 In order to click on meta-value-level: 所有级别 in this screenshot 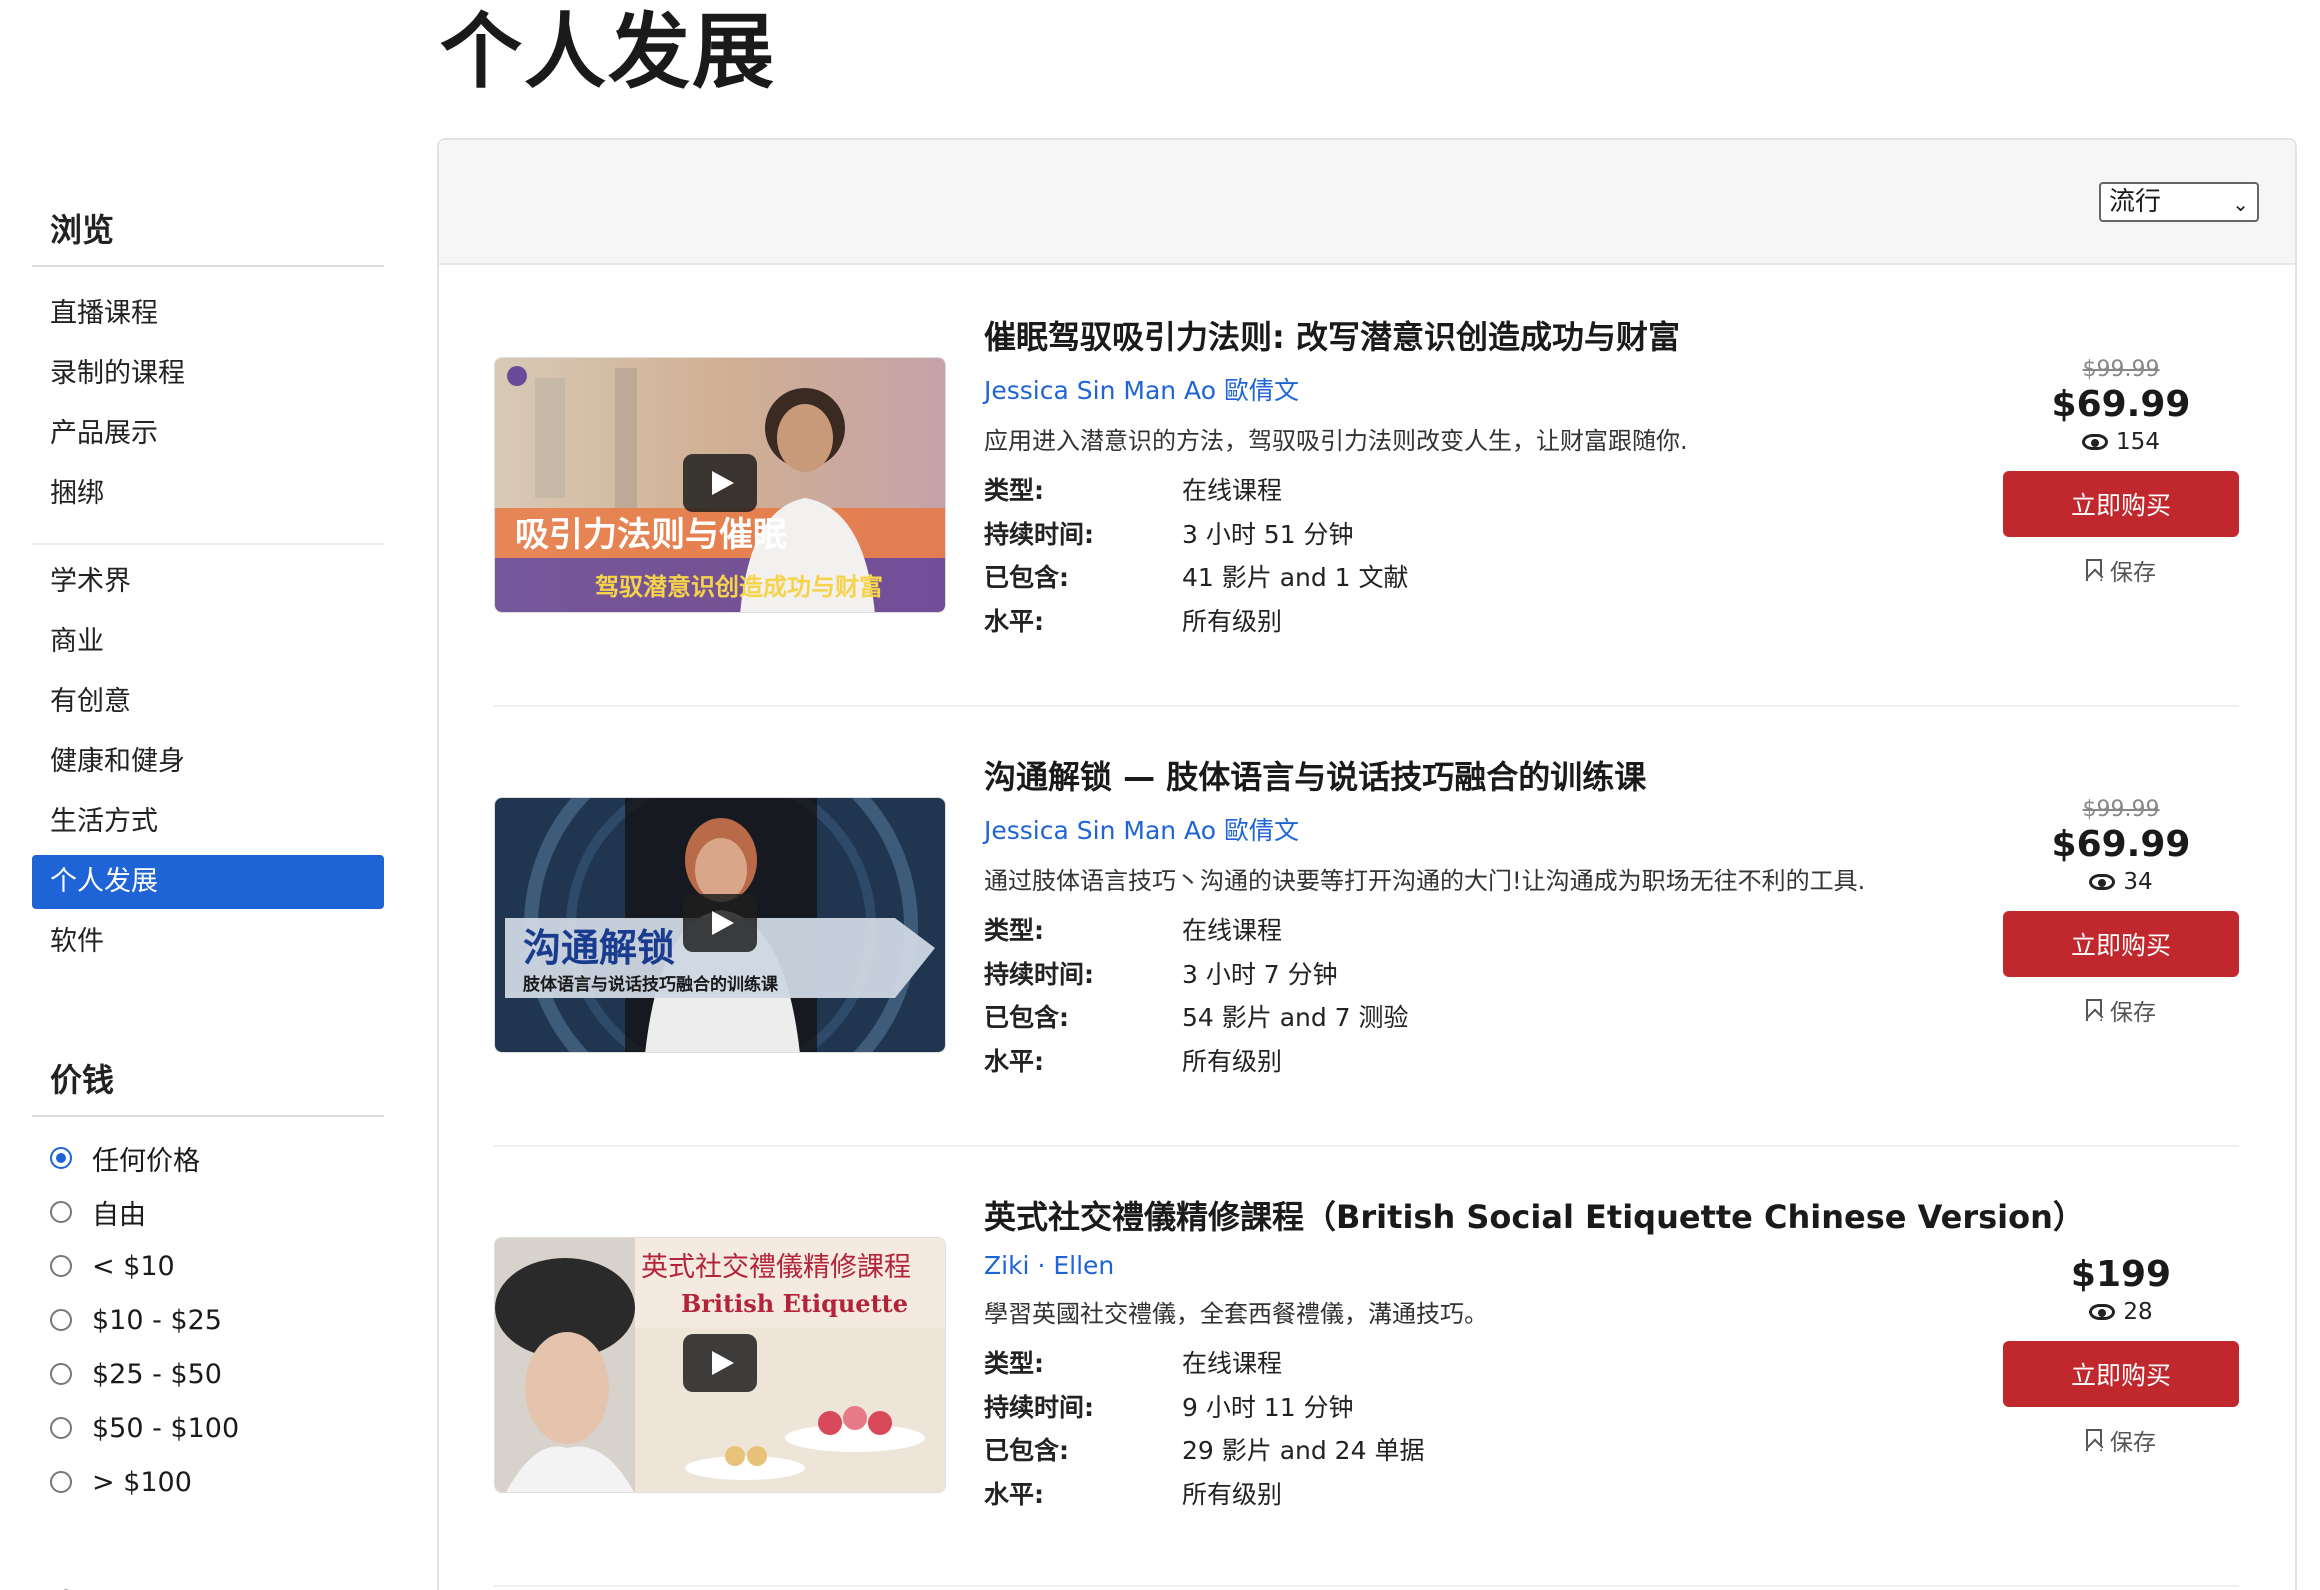, I will do `click(1232, 621)`.